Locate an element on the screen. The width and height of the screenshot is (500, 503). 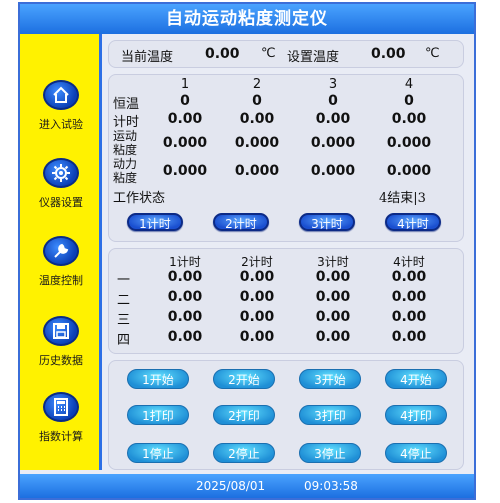
sidebar-item-instrument-settings: 仪器设置 is located at coordinates (61, 184).